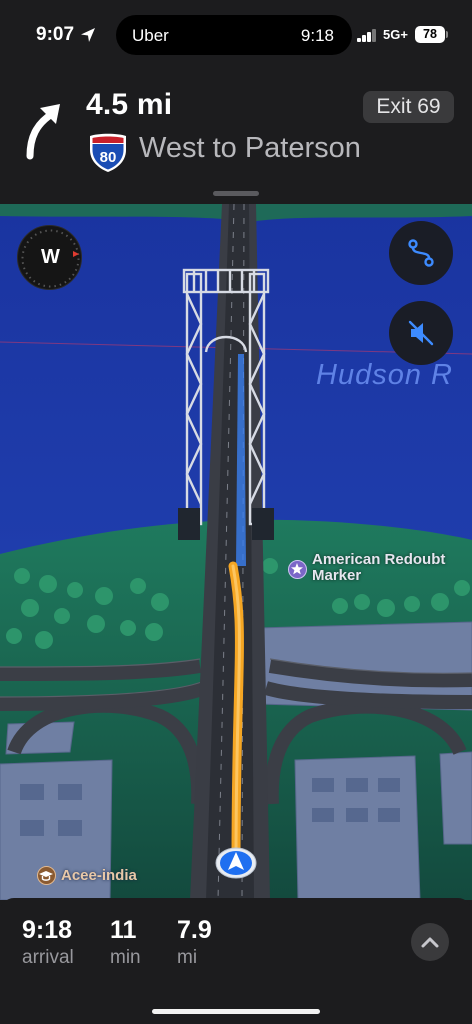 Image resolution: width=472 pixels, height=1024 pixels. Describe the element at coordinates (367, 35) in the screenshot. I see `signal-icon` at that location.